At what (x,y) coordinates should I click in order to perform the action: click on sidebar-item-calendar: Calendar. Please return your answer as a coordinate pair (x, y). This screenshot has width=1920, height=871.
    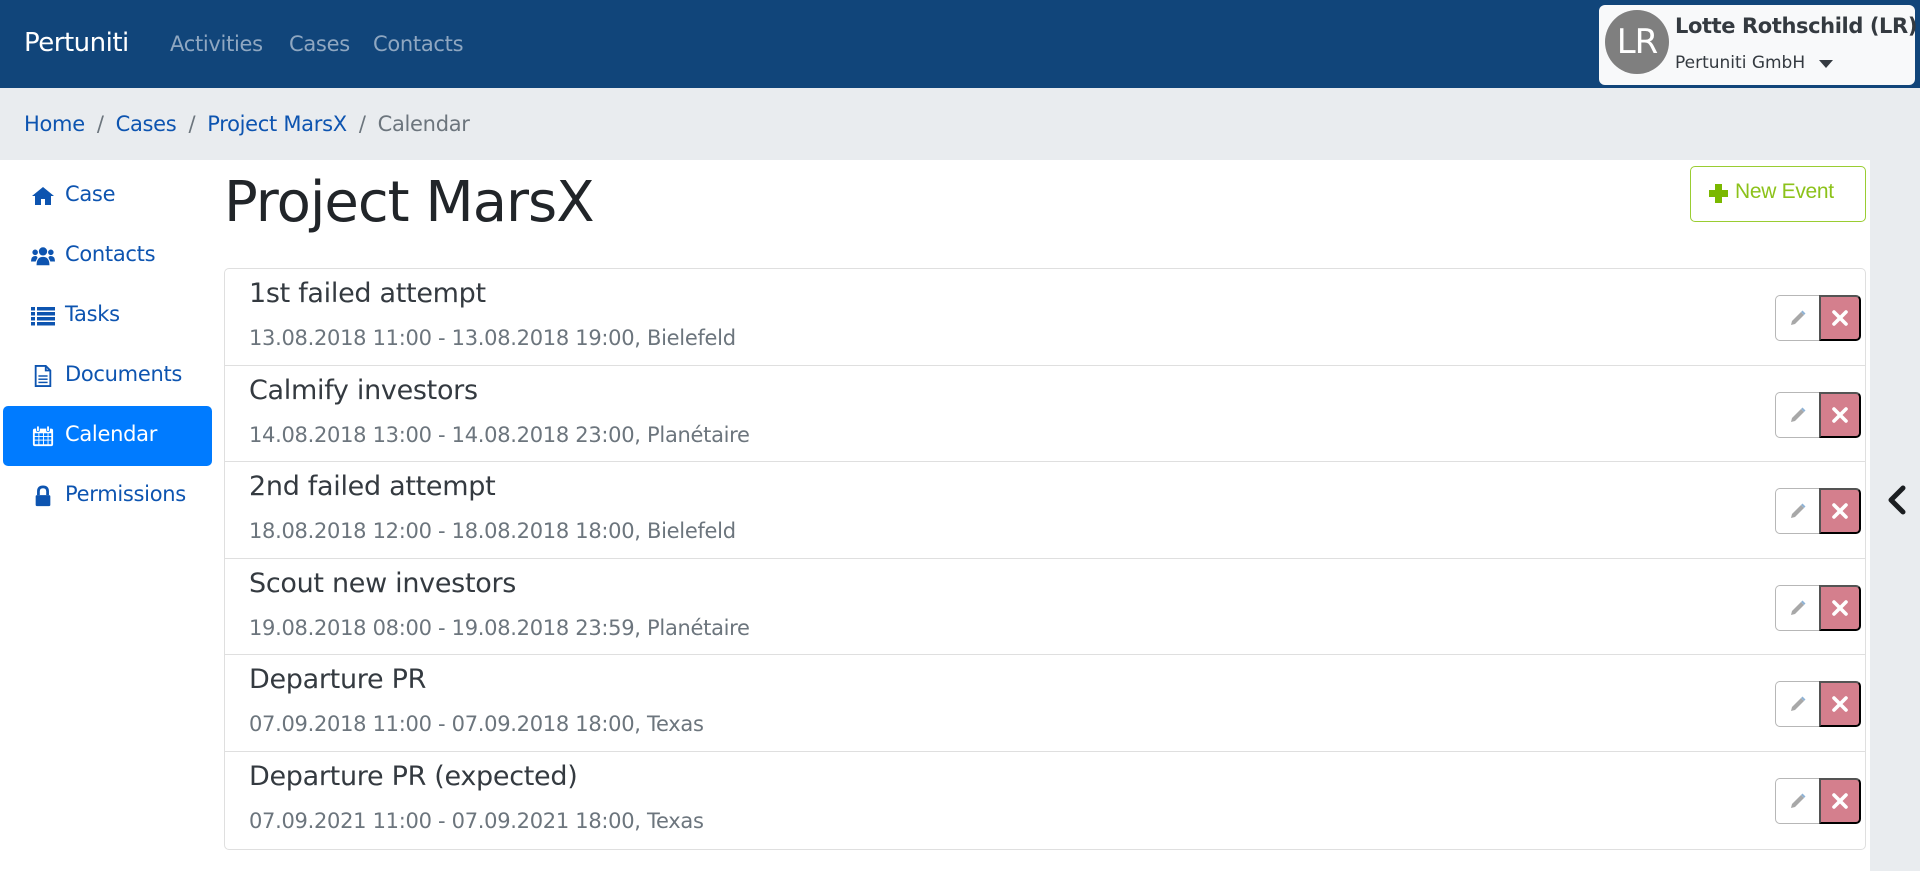
    Looking at the image, I should click on (107, 436).